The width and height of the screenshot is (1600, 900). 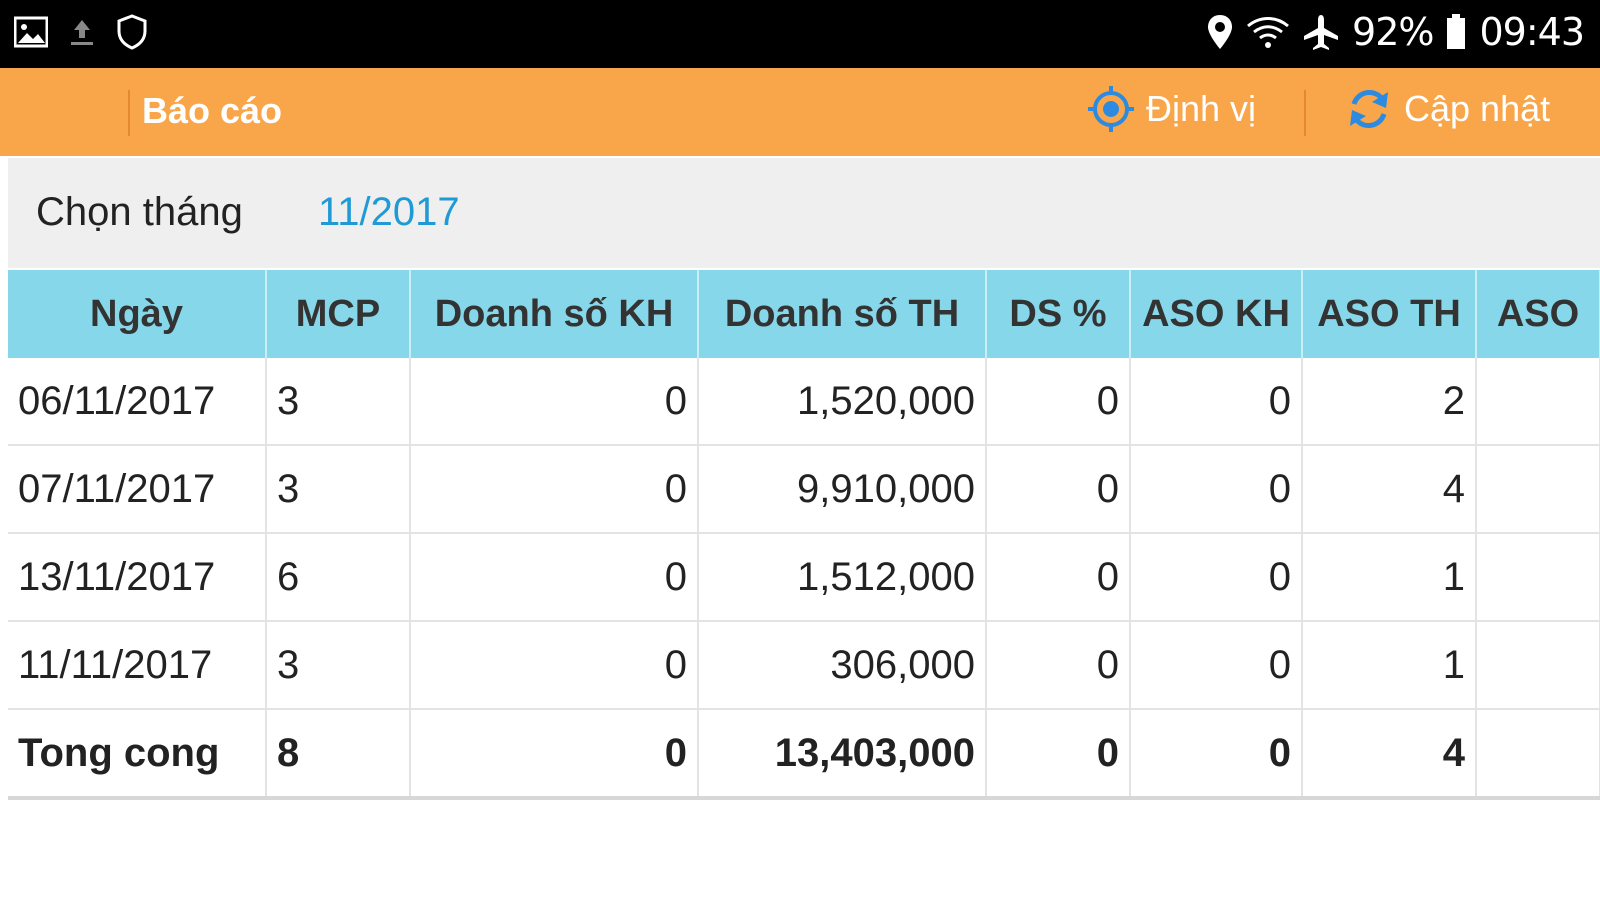 I want to click on upload-icon, so click(x=82, y=32).